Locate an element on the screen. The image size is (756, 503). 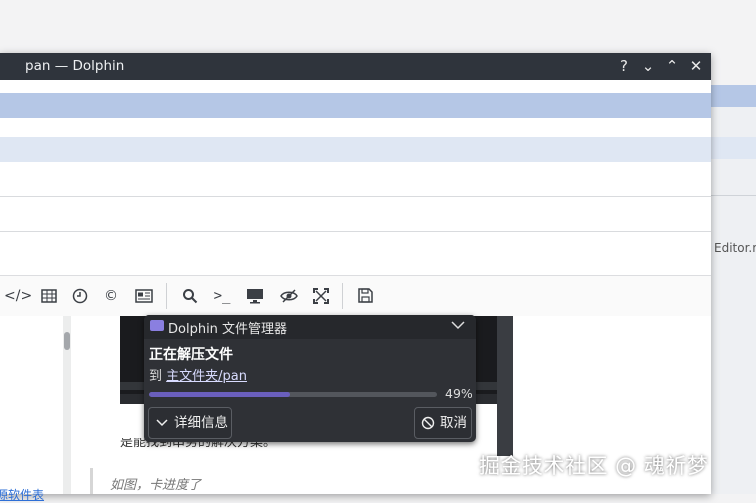
left-link: 源软件表 is located at coordinates (24, 494).